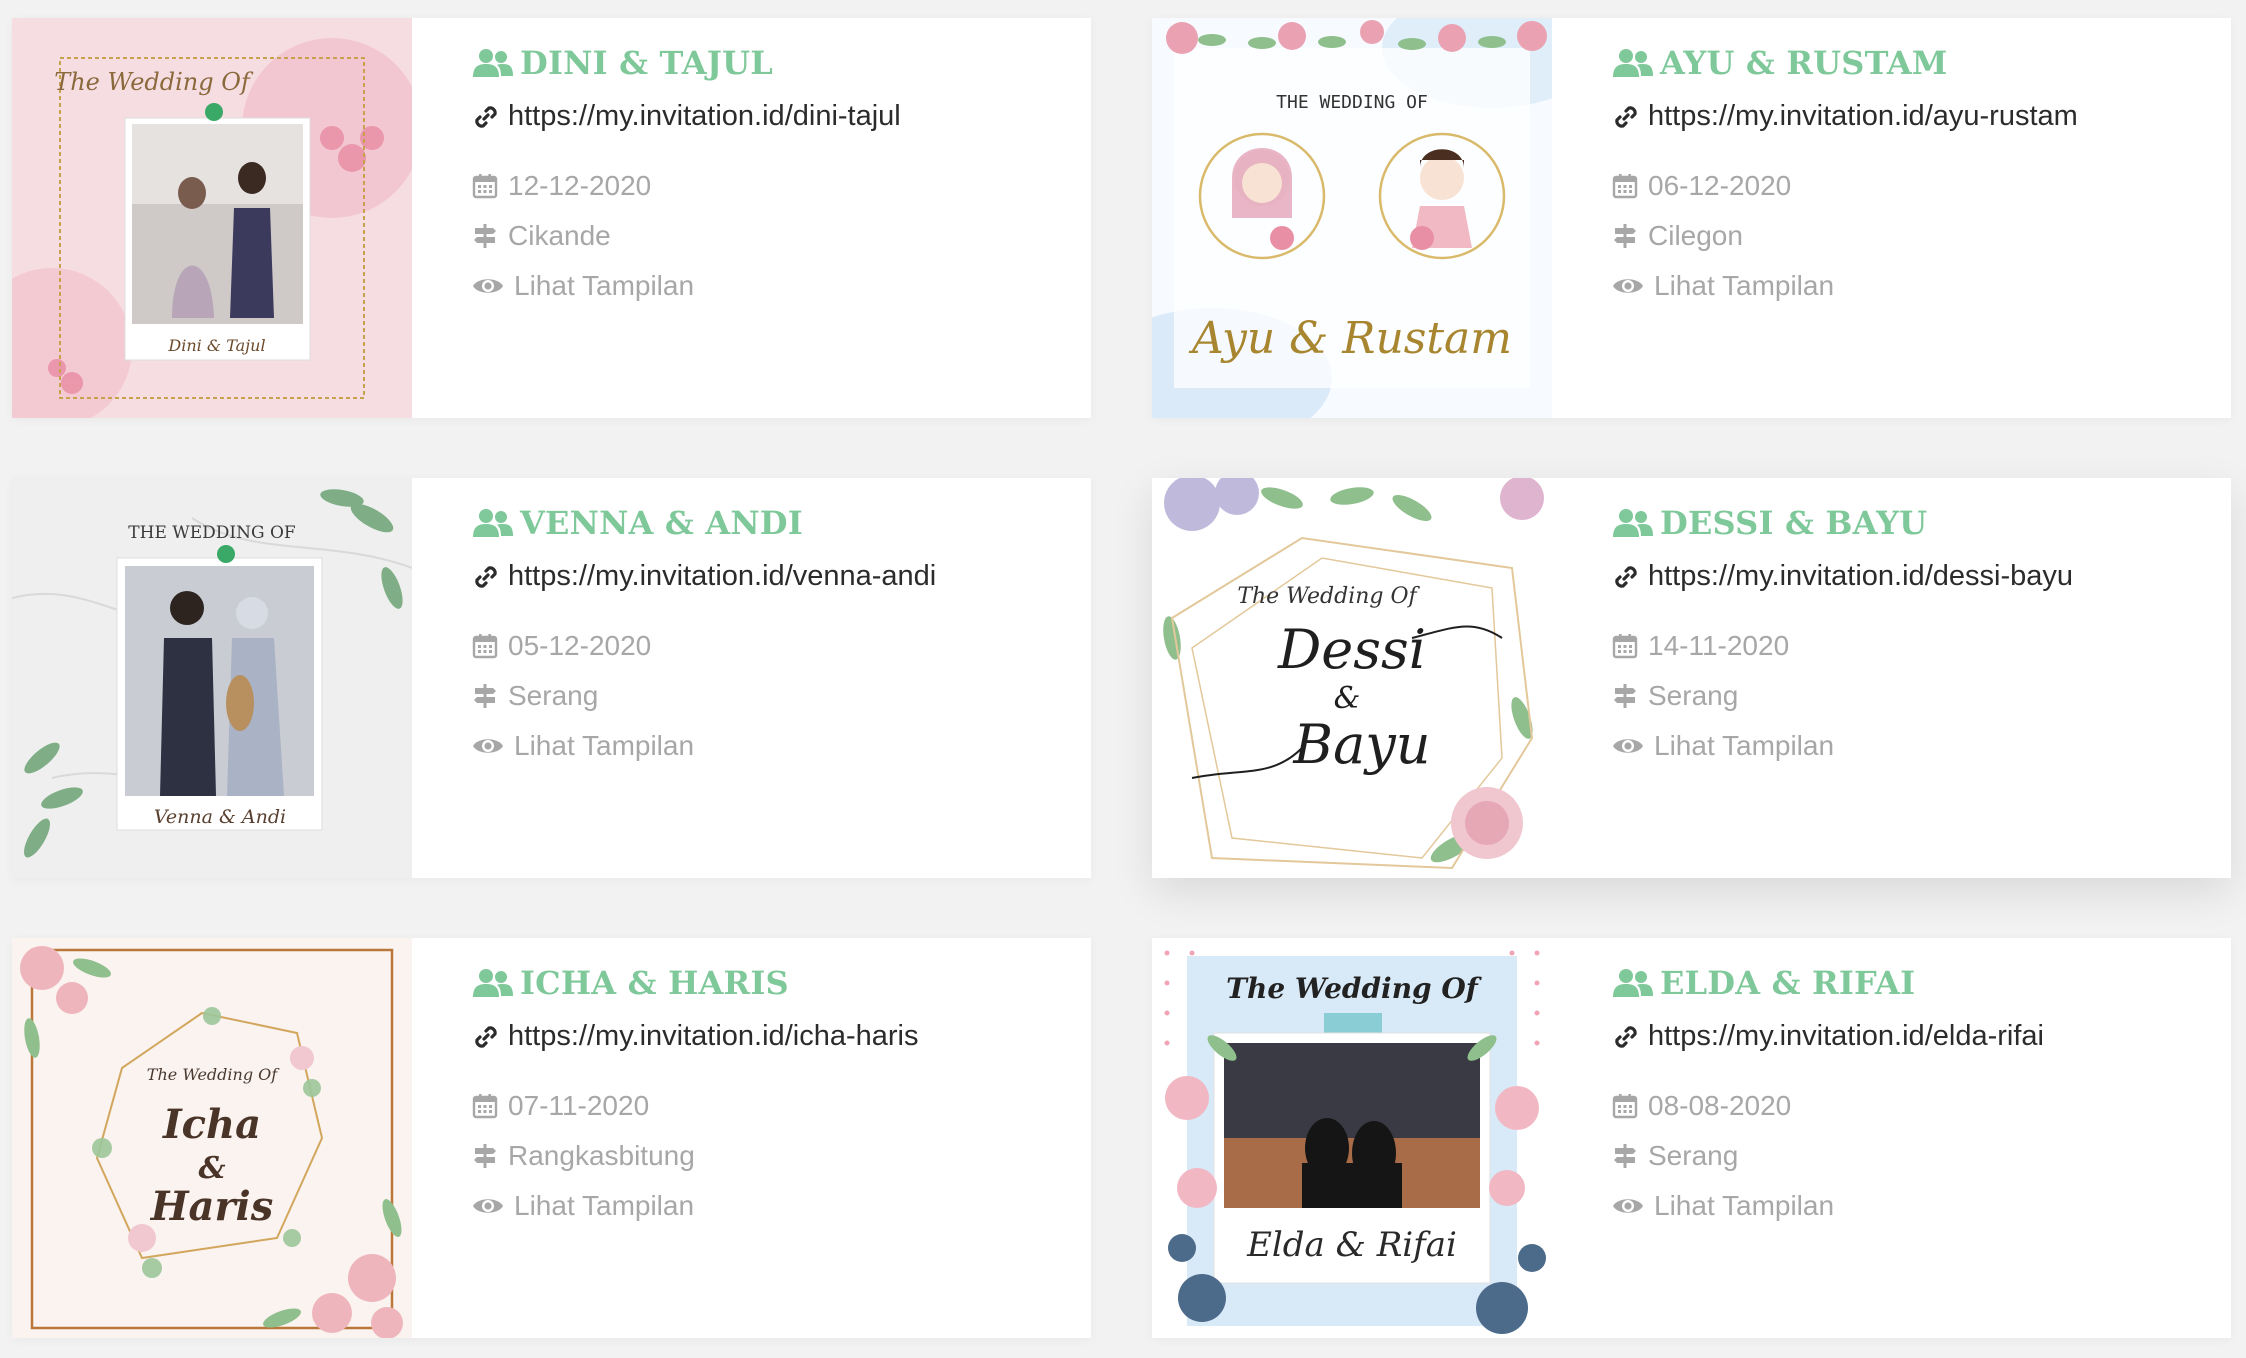 This screenshot has height=1358, width=2246. I want to click on event-location: Cilegon, so click(1677, 236).